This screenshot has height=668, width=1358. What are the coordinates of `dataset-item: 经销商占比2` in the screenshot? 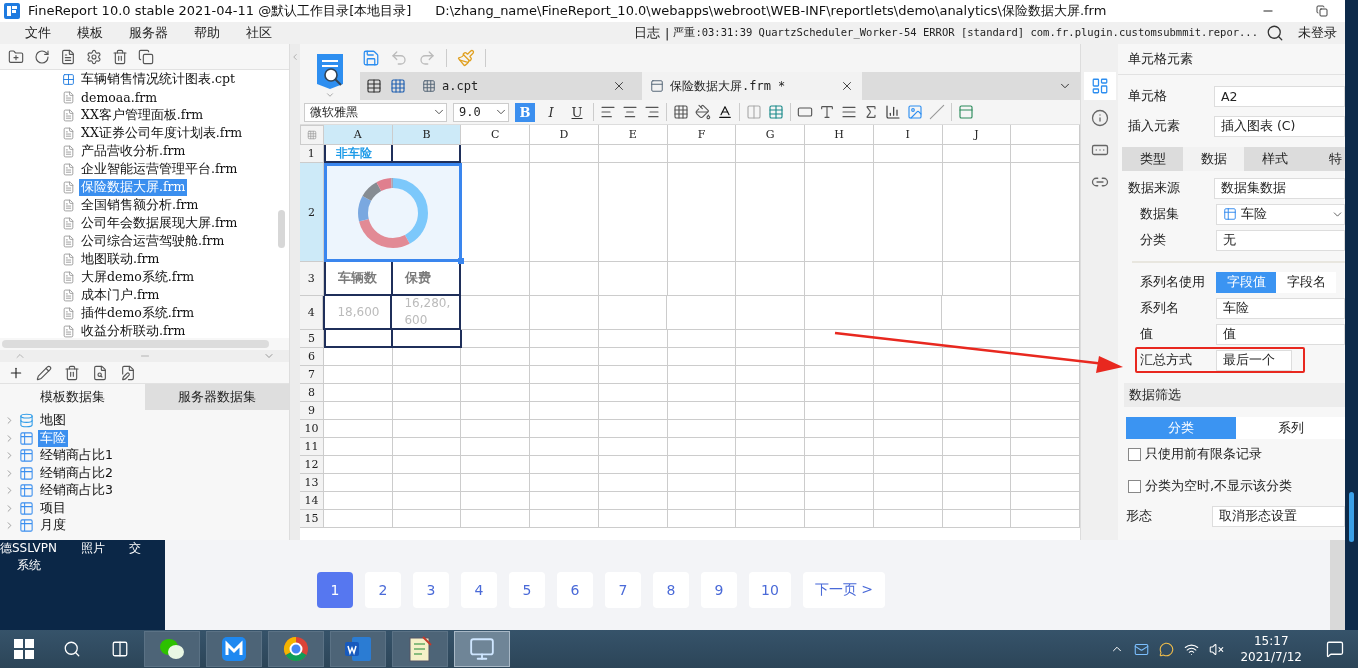 It's located at (144, 473).